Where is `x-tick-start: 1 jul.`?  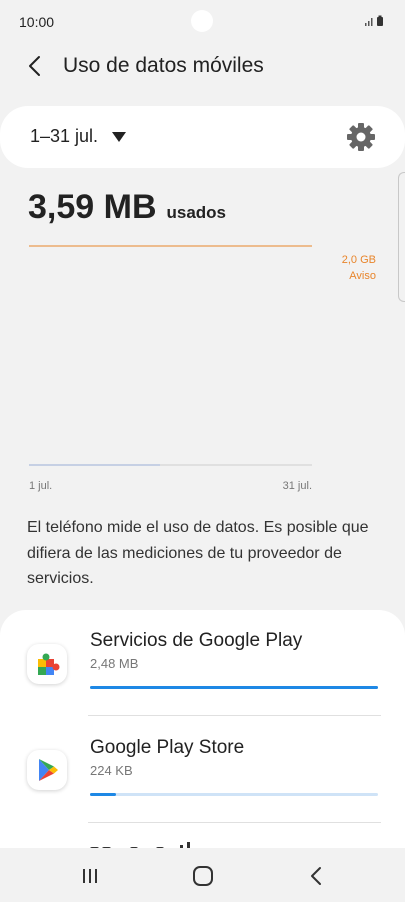
x-tick-start: 1 jul. is located at coordinates (40, 486).